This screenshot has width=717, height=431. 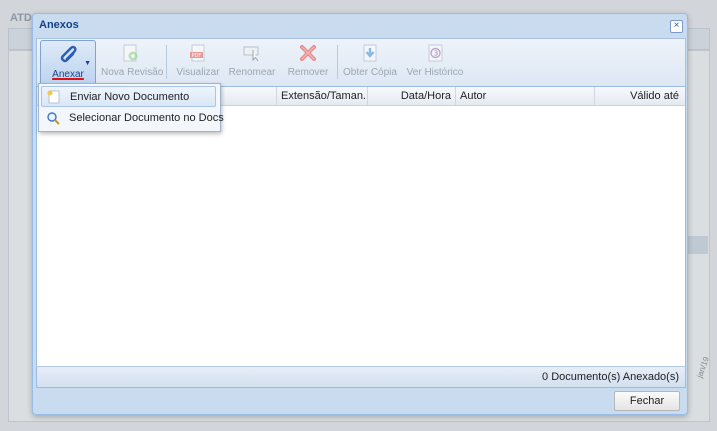 What do you see at coordinates (197, 56) in the screenshot?
I see `svg-text: PDF` at bounding box center [197, 56].